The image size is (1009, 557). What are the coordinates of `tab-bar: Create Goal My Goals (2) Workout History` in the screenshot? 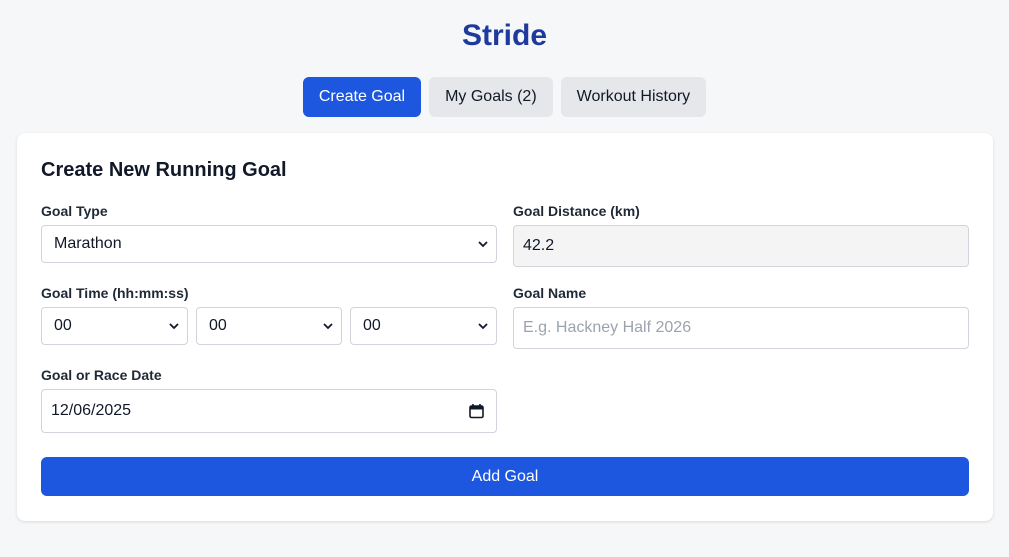 It's located at (504, 97).